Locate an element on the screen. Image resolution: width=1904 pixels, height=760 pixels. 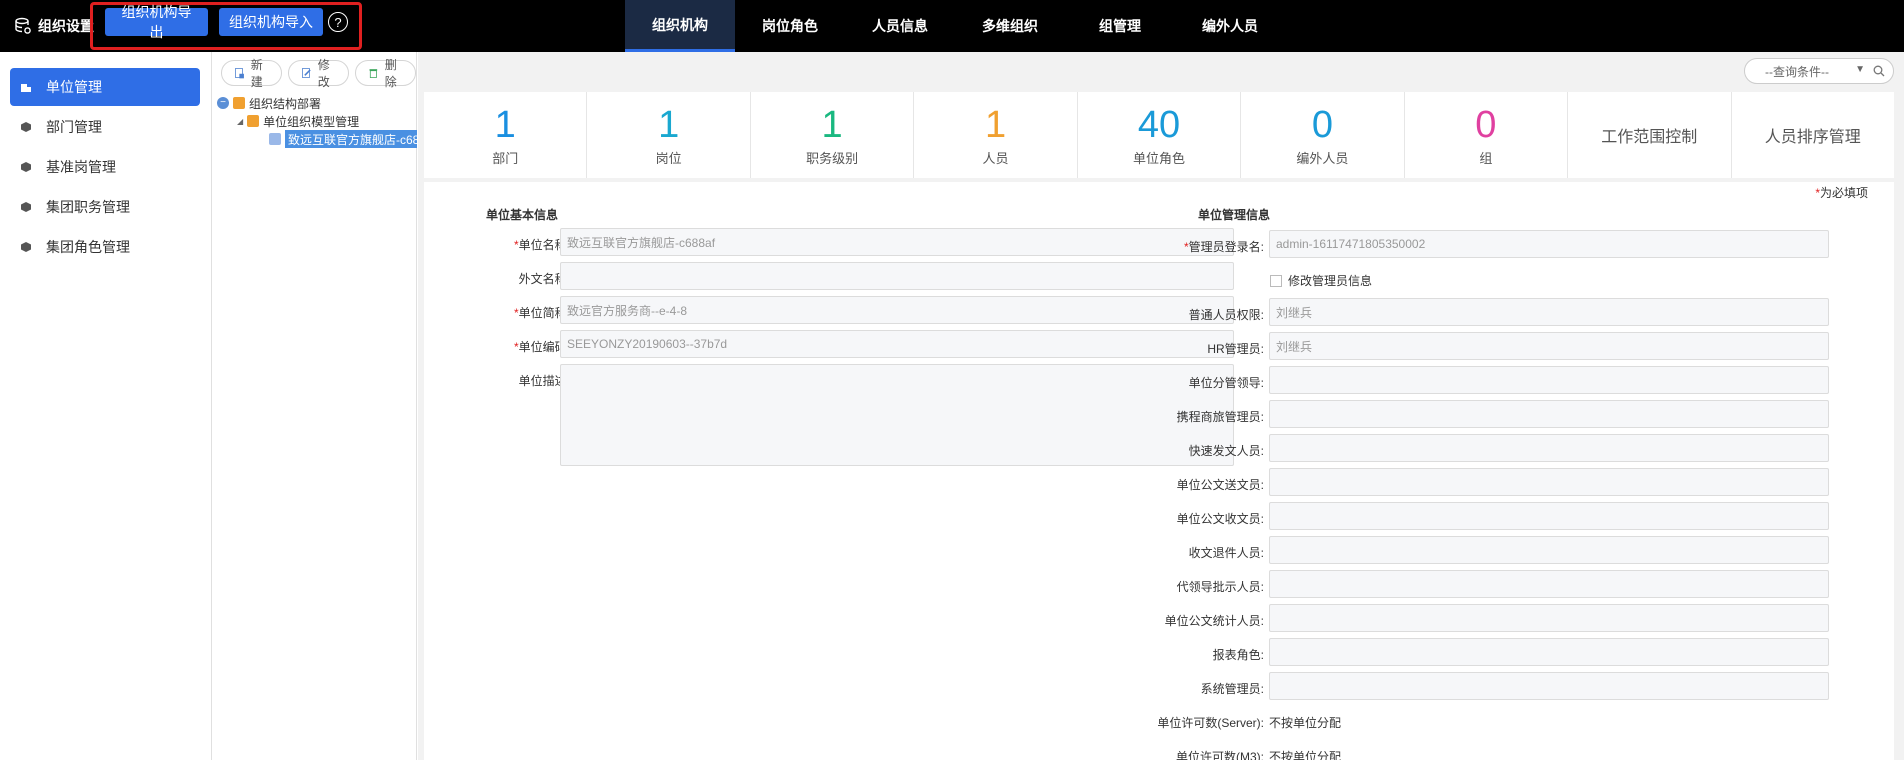
license-m3-label: 单位许可数(M3): is located at coordinates (1220, 755).